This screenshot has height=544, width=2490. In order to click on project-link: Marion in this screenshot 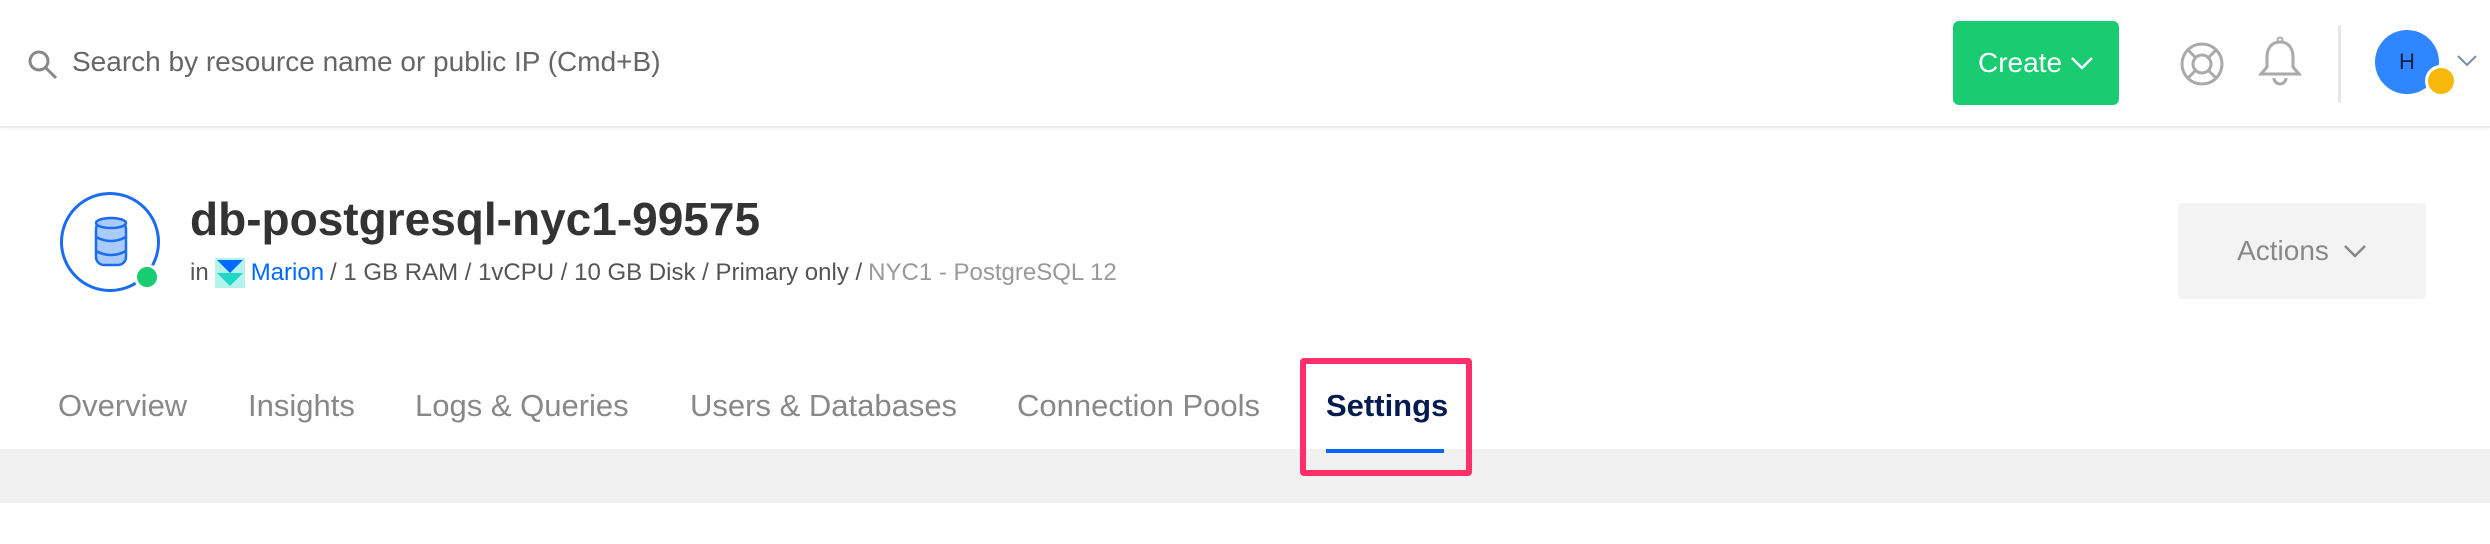, I will do `click(287, 273)`.